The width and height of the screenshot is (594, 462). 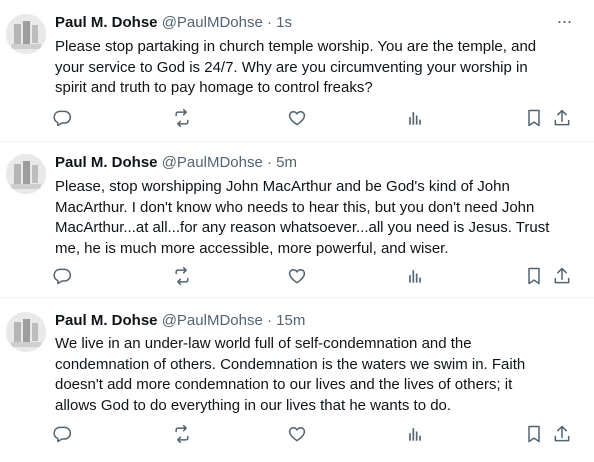 I want to click on more-icon: ···, so click(x=564, y=21).